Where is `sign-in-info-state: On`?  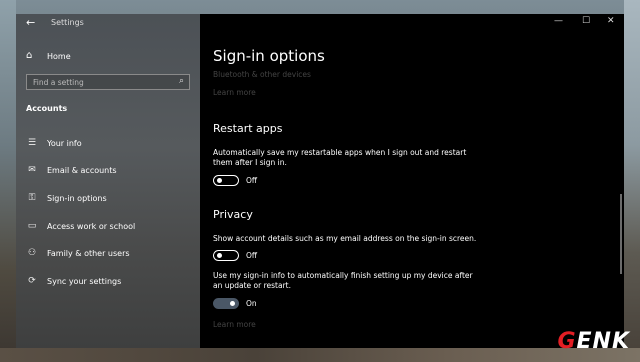
sign-in-info-state: On is located at coordinates (251, 303).